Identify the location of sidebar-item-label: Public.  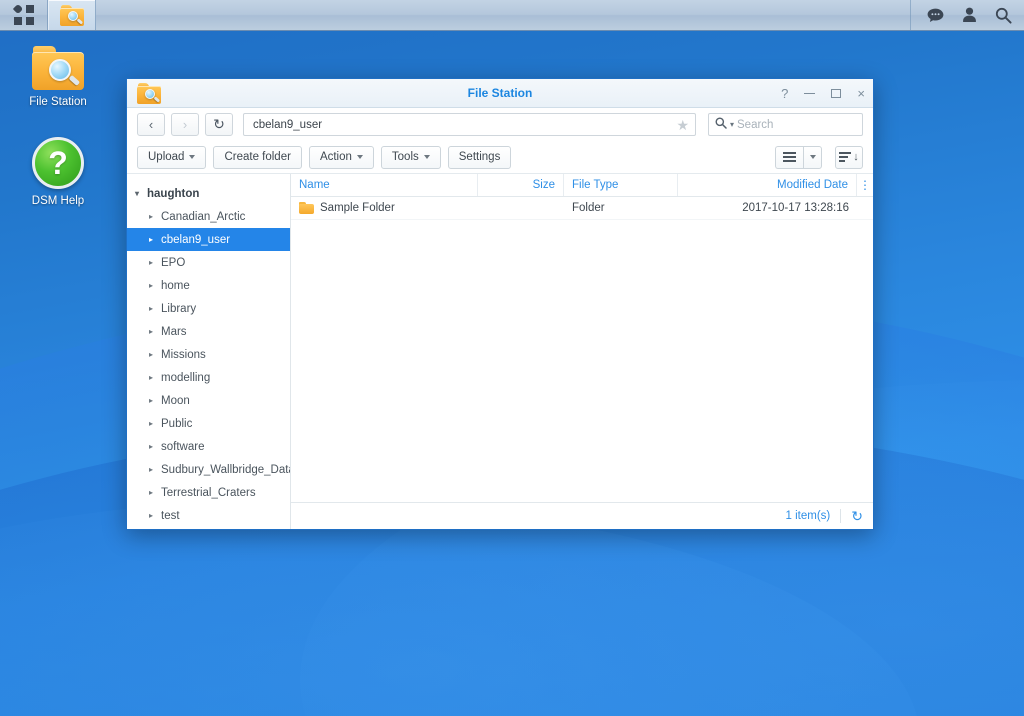
(177, 423).